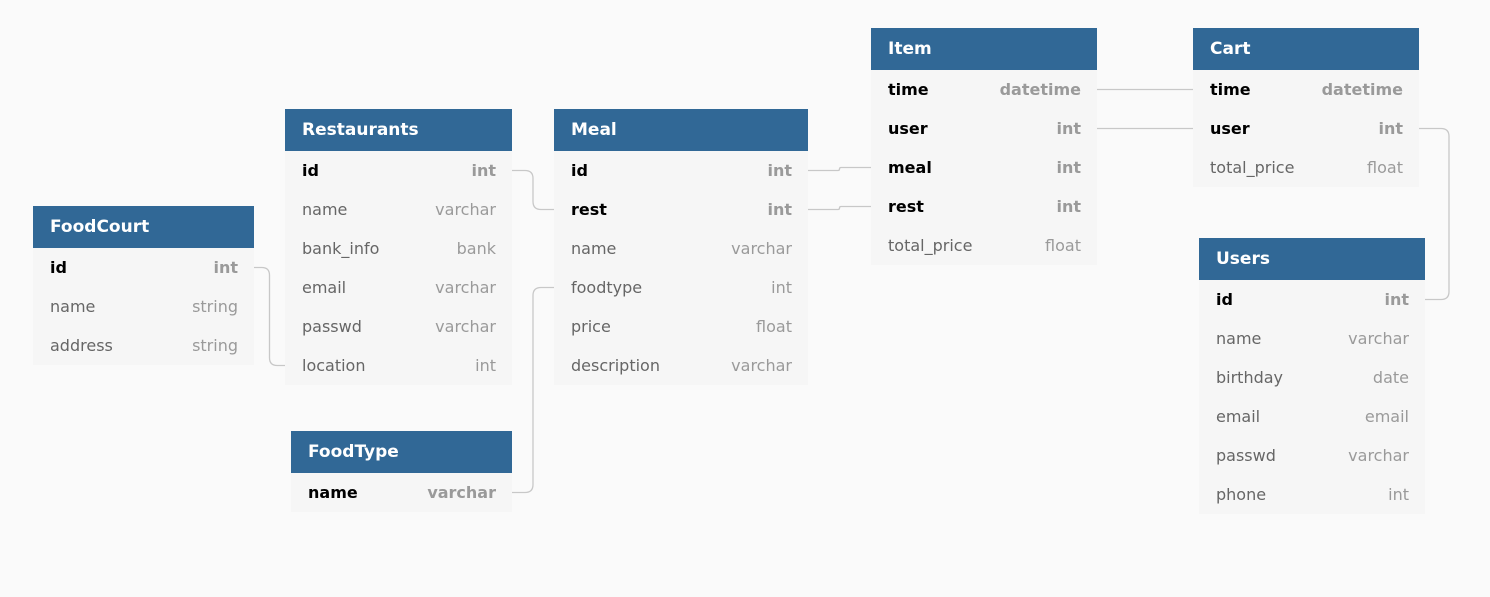 The image size is (1490, 597). What do you see at coordinates (681, 326) in the screenshot?
I see `field-row: price float` at bounding box center [681, 326].